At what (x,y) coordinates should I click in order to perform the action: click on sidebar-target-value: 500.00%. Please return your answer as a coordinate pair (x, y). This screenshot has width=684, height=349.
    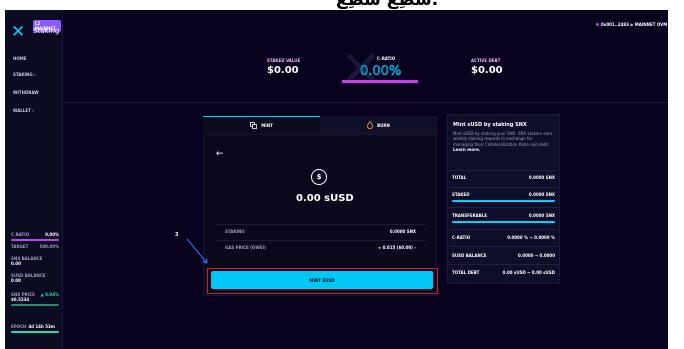
    Looking at the image, I should click on (49, 246).